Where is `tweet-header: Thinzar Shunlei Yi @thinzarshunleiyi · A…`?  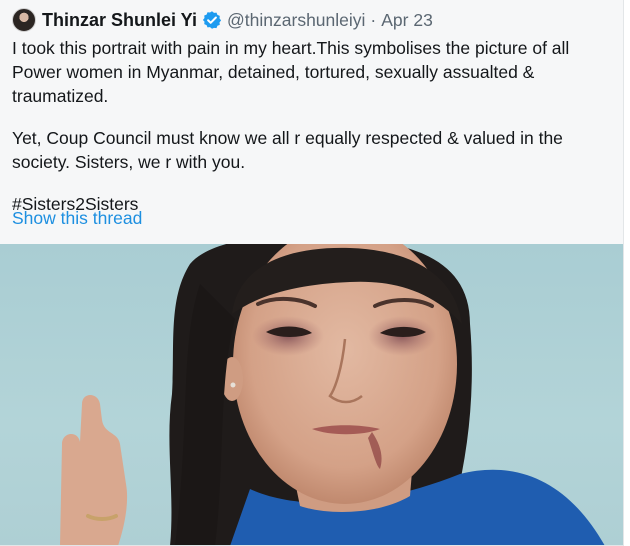
tweet-header: Thinzar Shunlei Yi @thinzarshunleiyi · A… is located at coordinates (222, 20).